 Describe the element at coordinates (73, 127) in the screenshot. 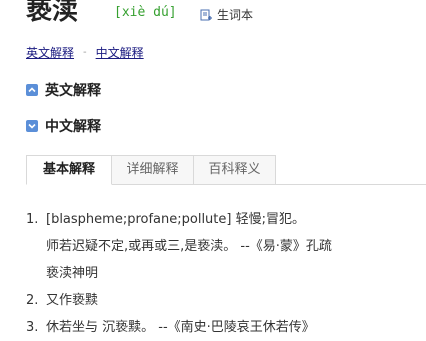

I see `section-chinese-label: 中文解释` at that location.